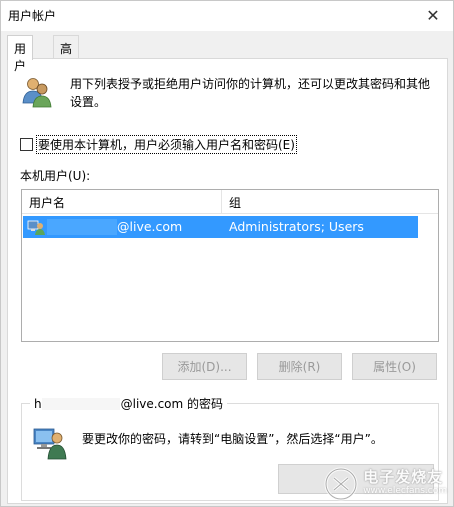  I want to click on require-password-row: 要使用本计算机，用户必须输入用户名和密码(E), so click(158, 144).